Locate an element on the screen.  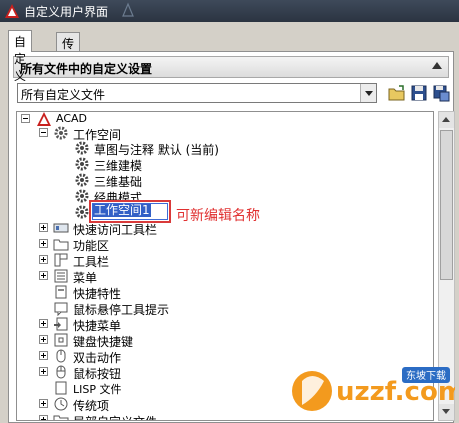
save-button is located at coordinates (419, 93).